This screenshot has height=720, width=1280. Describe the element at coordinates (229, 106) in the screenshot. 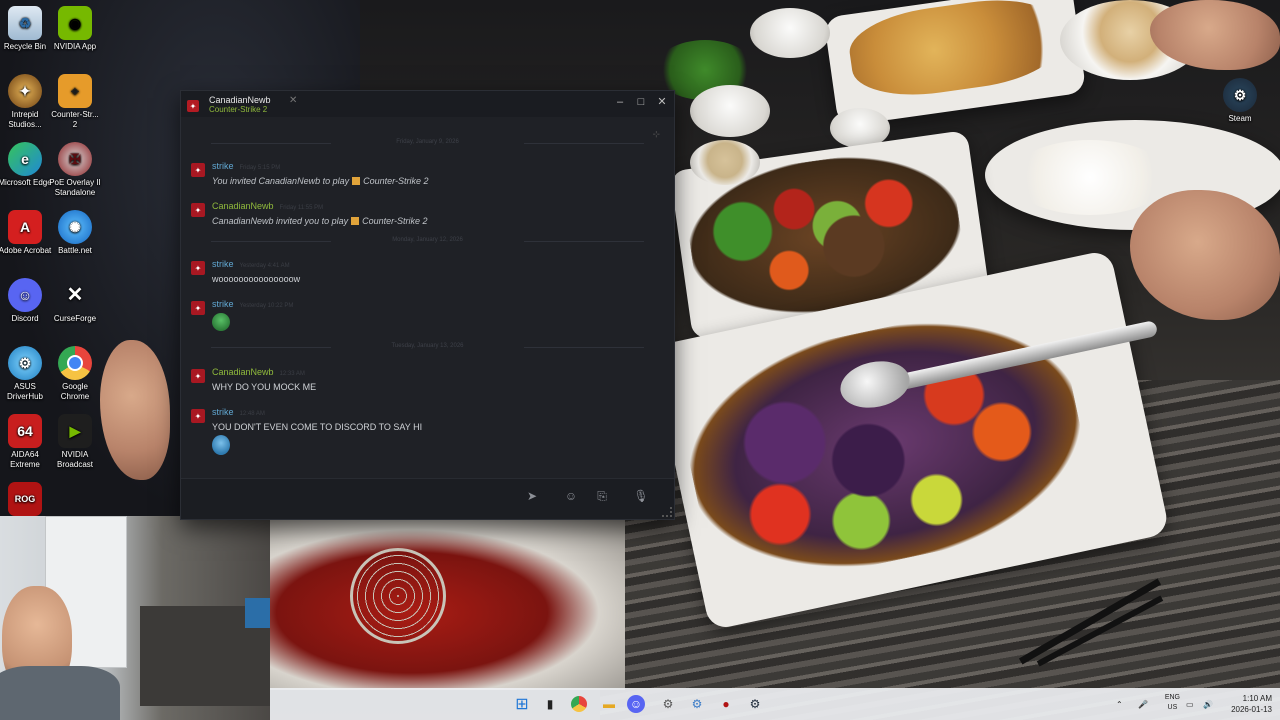

I see `chat-tab-canadiannewb: ✦ CanadianNewb Counter-Strike 2` at that location.